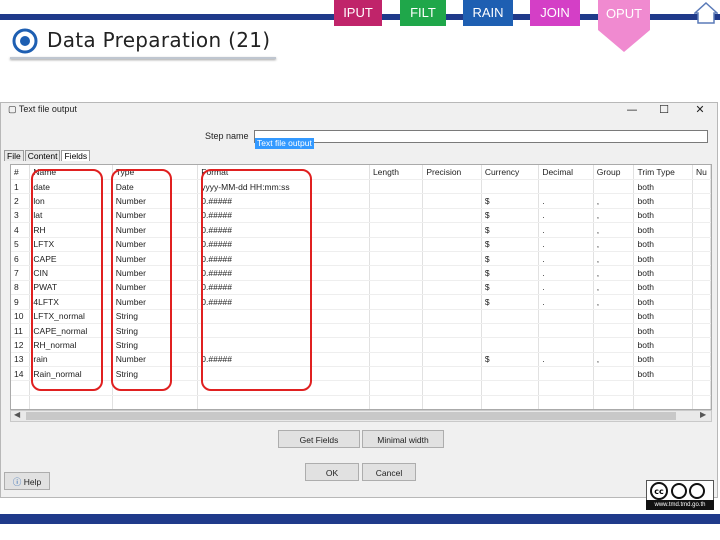  What do you see at coordinates (21, 316) in the screenshot?
I see `table-cell: 10` at bounding box center [21, 316].